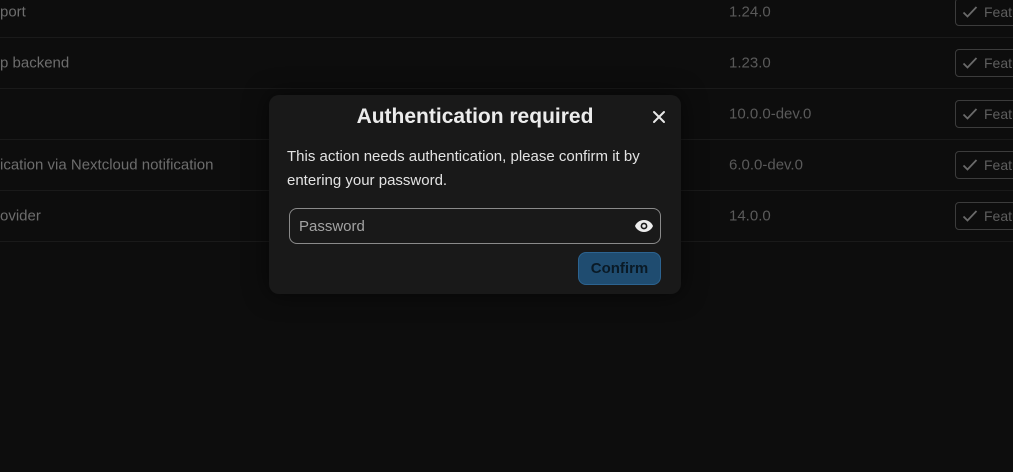 This screenshot has height=472, width=1013. I want to click on app-name: ovider, so click(20, 216).